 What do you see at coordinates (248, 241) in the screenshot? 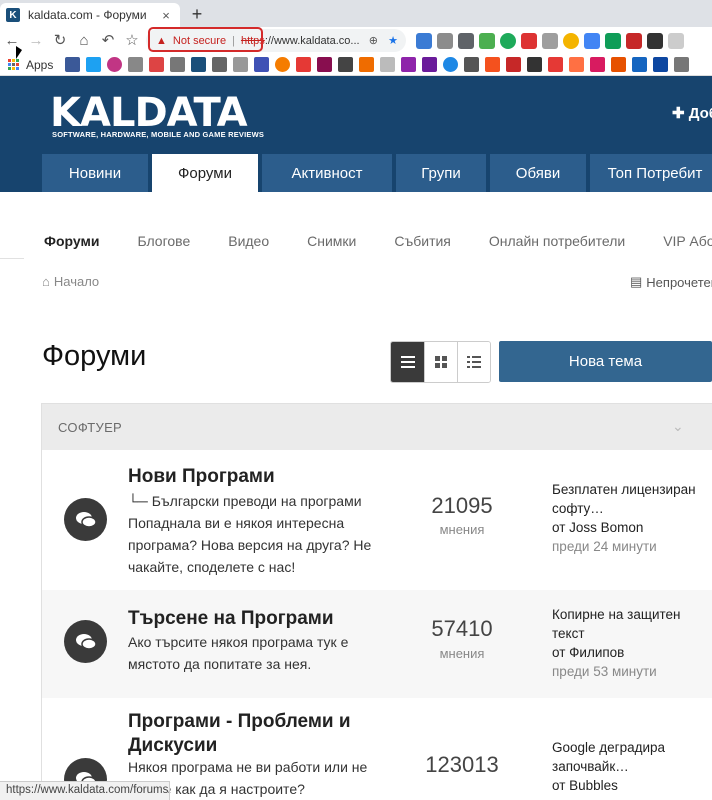
I see `subnav-video: Видео` at bounding box center [248, 241].